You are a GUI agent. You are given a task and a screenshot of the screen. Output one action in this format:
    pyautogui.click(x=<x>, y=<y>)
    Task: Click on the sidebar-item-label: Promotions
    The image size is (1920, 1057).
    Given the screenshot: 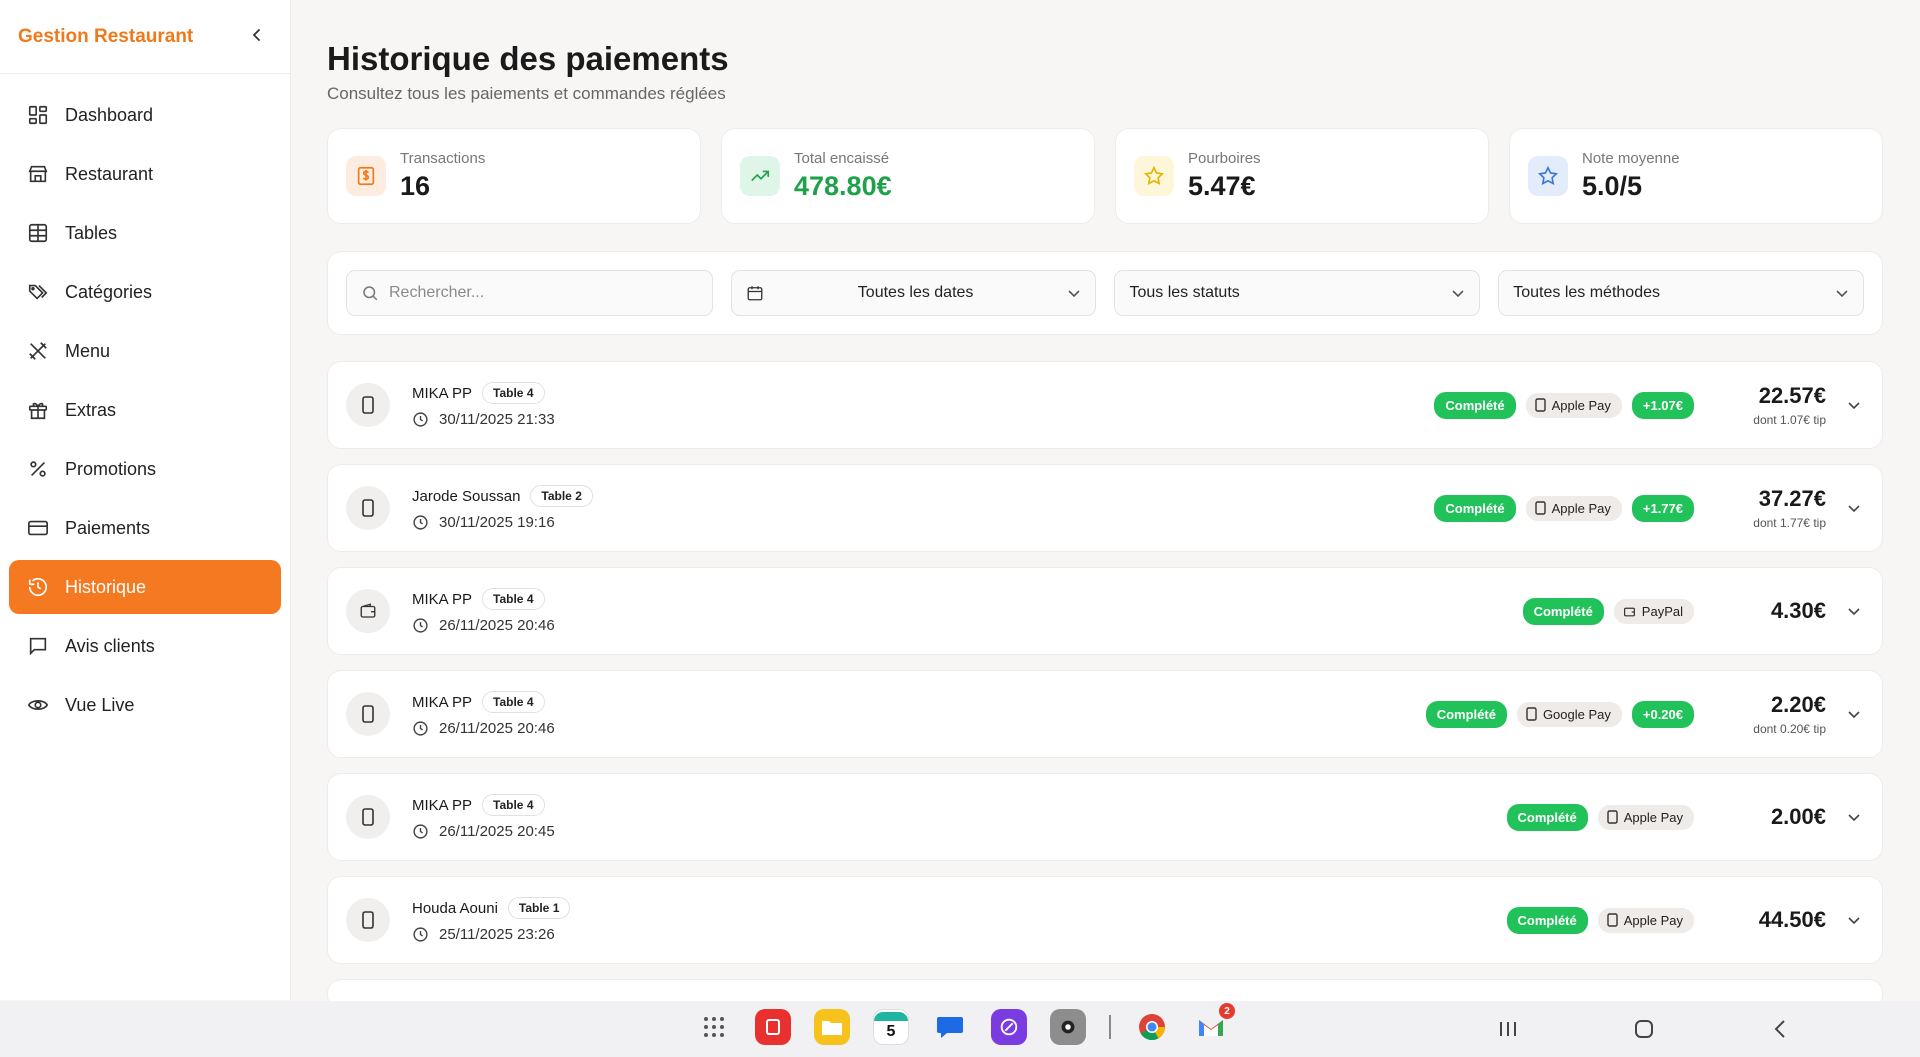 What is the action you would take?
    pyautogui.click(x=111, y=468)
    